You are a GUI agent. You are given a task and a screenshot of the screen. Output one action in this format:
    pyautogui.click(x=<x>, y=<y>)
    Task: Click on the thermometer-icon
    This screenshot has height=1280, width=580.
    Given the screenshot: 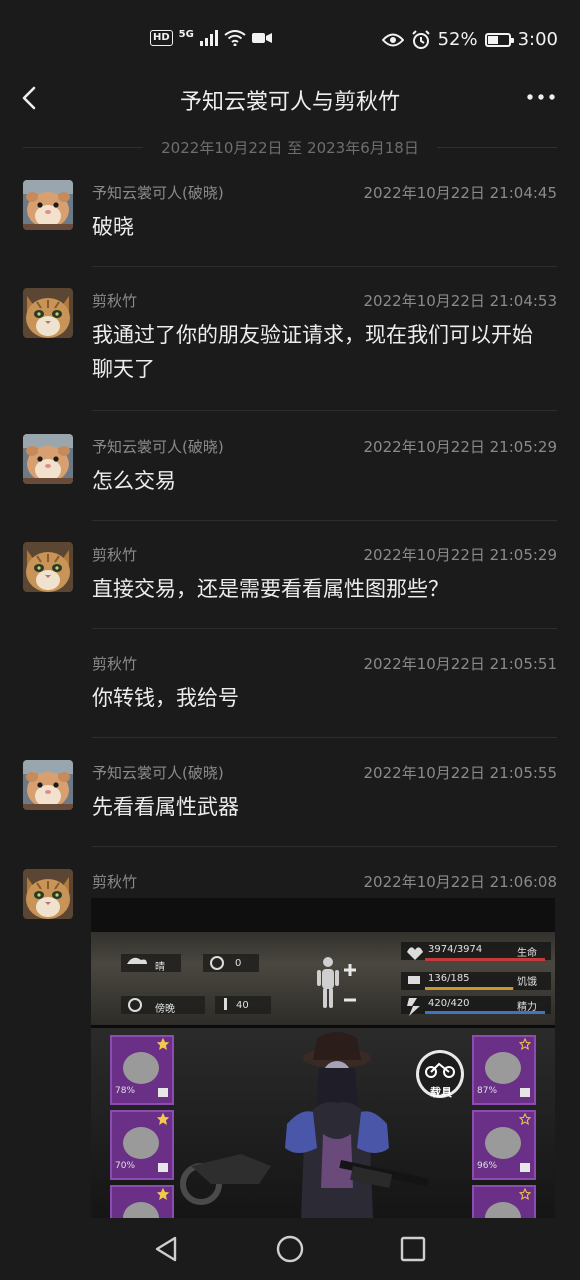 What is the action you would take?
    pyautogui.click(x=225, y=1004)
    